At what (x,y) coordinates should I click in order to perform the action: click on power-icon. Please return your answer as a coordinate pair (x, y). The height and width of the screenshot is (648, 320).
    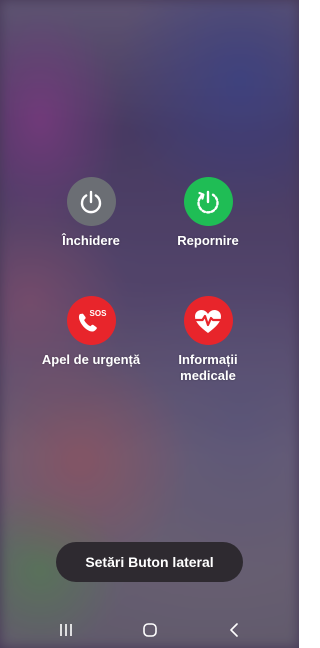
    Looking at the image, I should click on (91, 201).